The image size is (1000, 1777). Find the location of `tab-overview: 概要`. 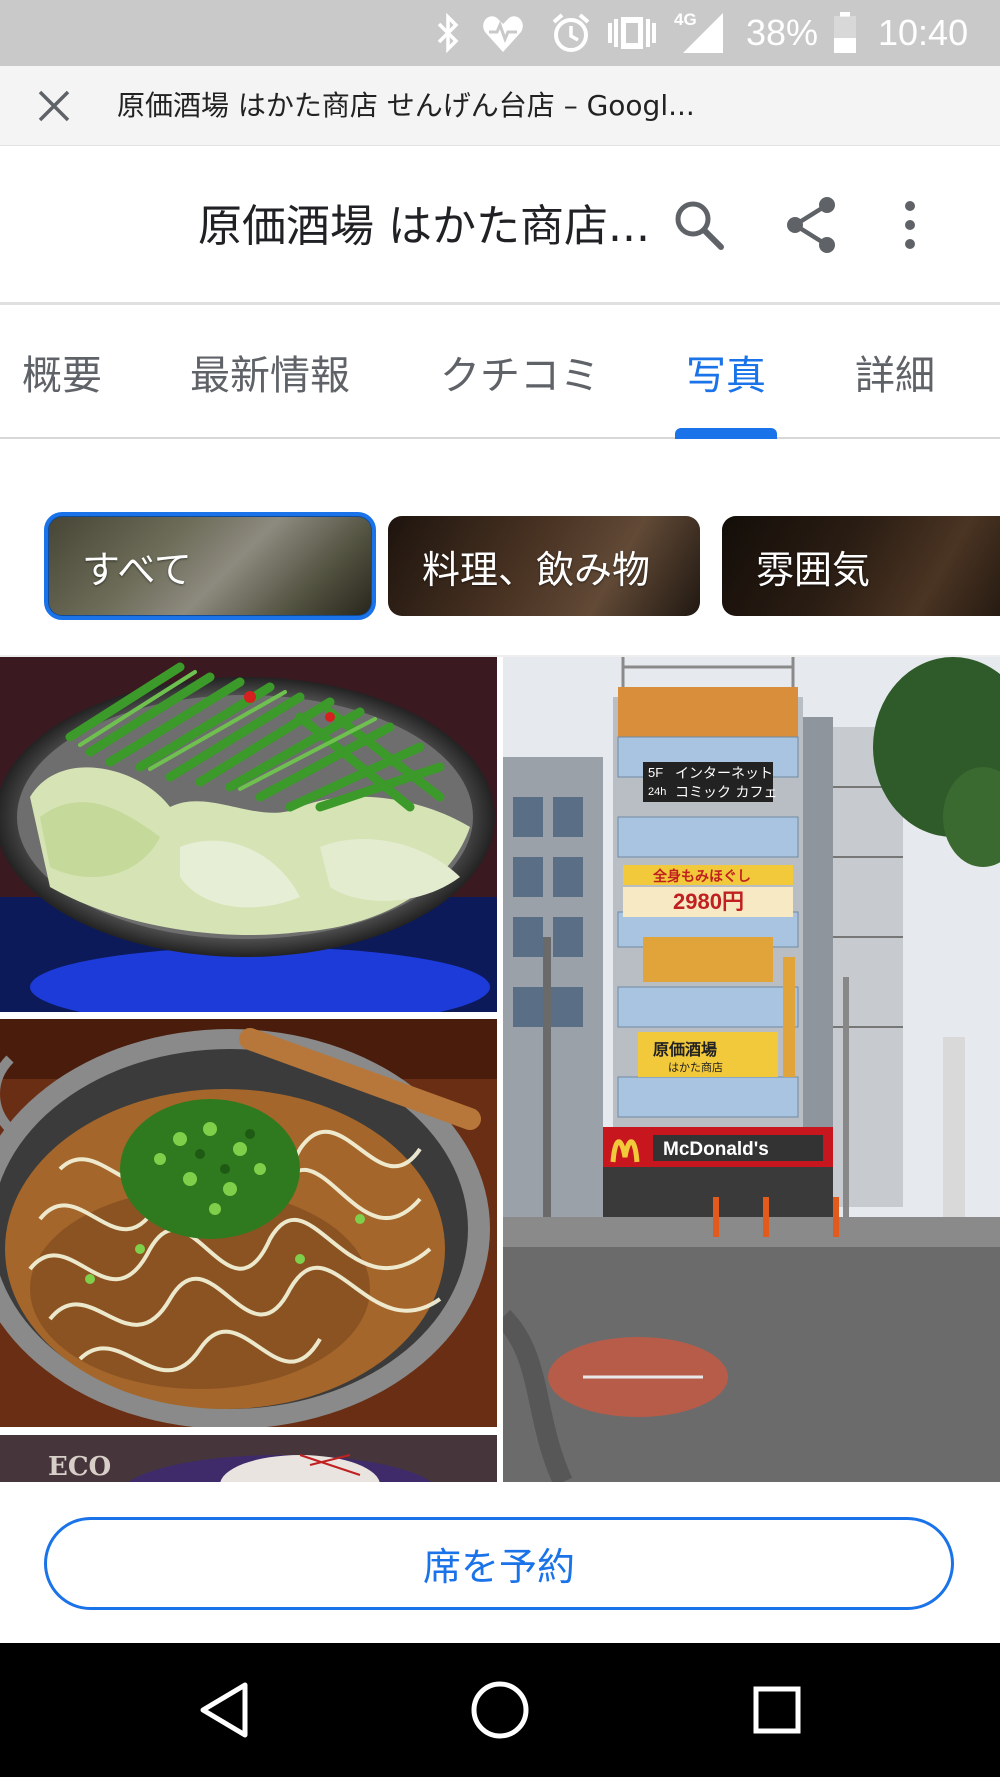

tab-overview: 概要 is located at coordinates (62, 372).